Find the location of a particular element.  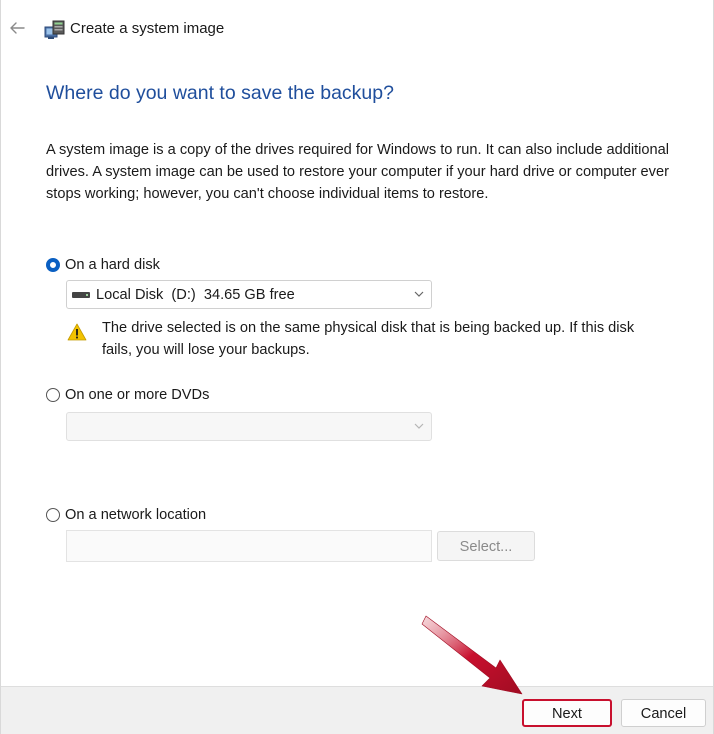

radio-hard-disk: On a hard disk is located at coordinates (103, 265).